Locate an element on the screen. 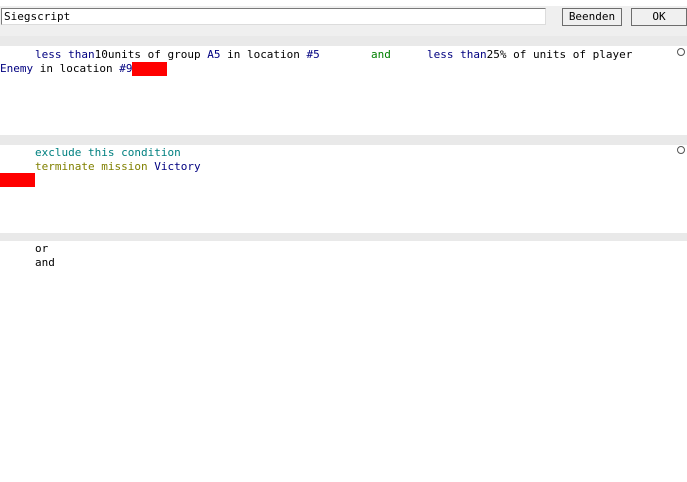  location-value: #9 is located at coordinates (125, 68).